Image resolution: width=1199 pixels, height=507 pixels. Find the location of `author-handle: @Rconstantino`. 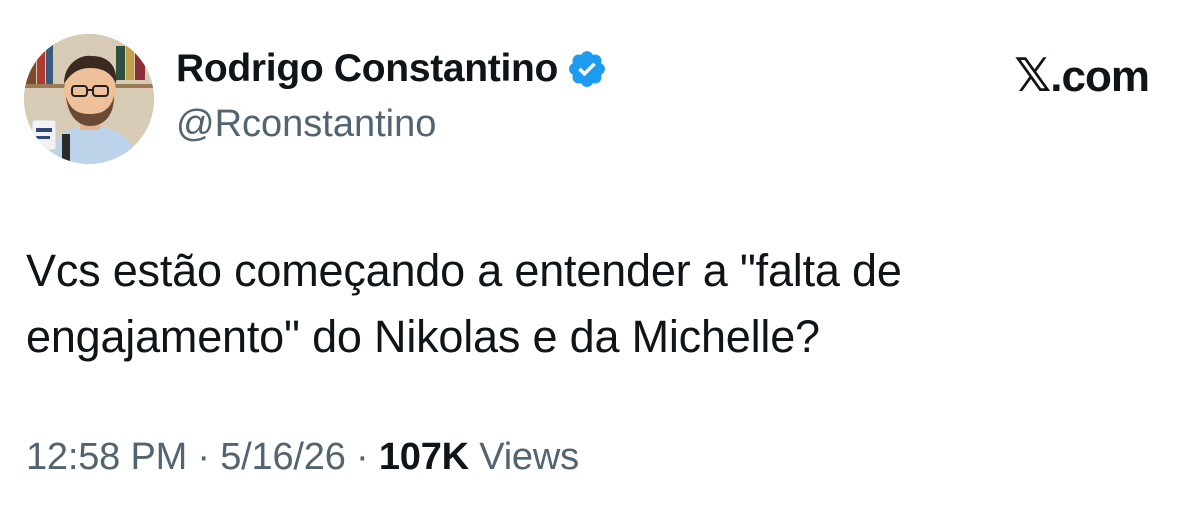

author-handle: @Rconstantino is located at coordinates (306, 124).